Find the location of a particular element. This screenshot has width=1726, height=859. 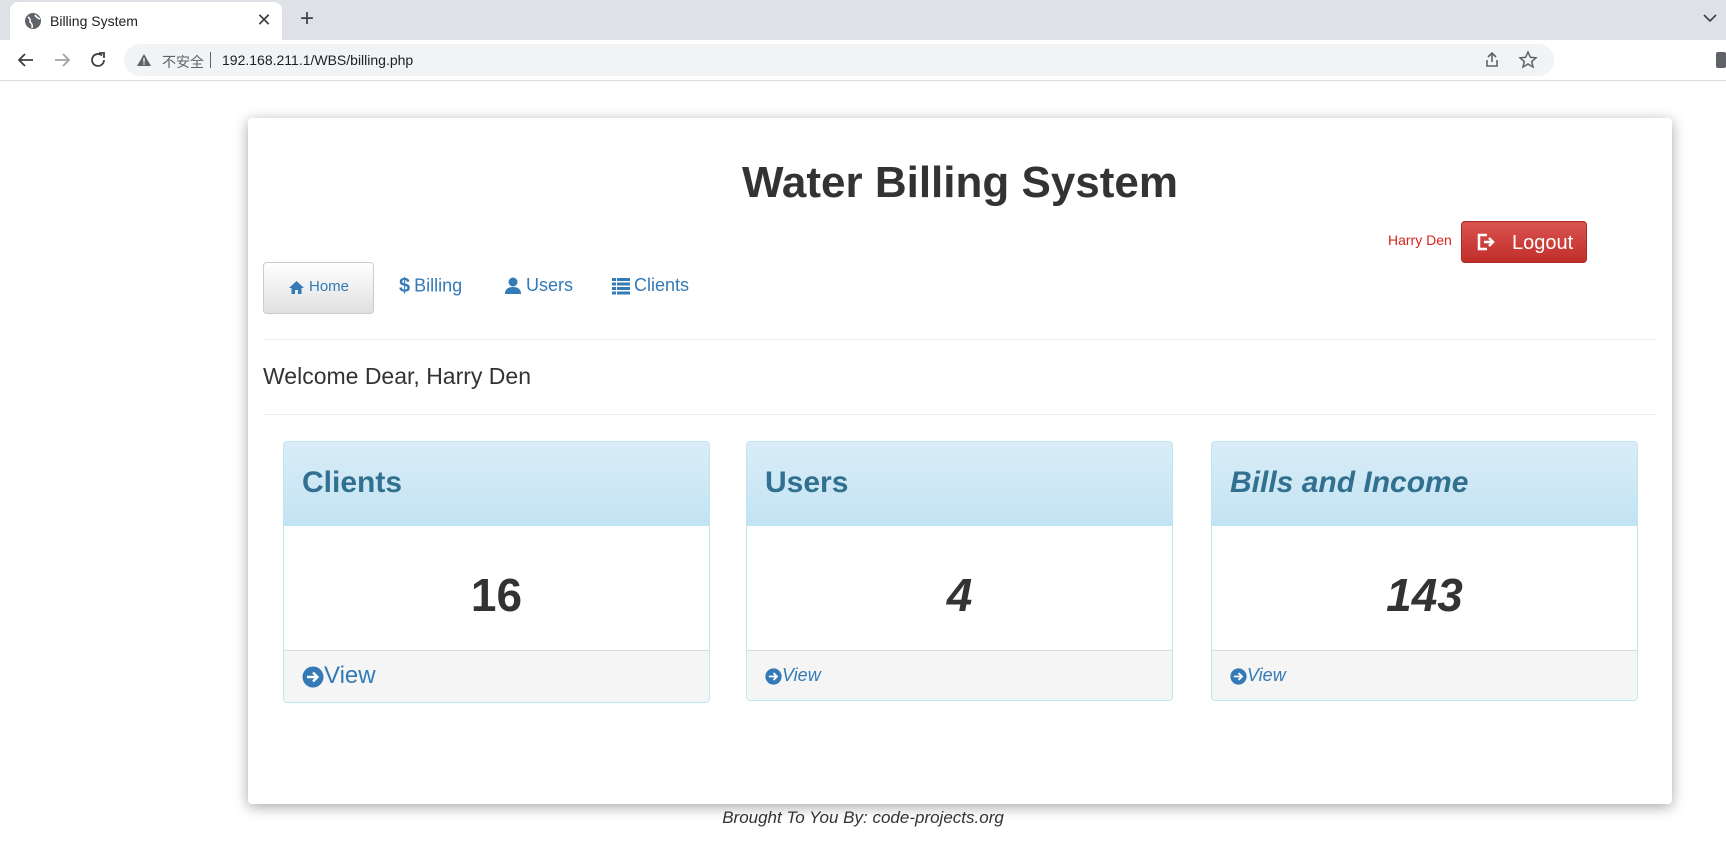

panel-title: Clients is located at coordinates (352, 482).